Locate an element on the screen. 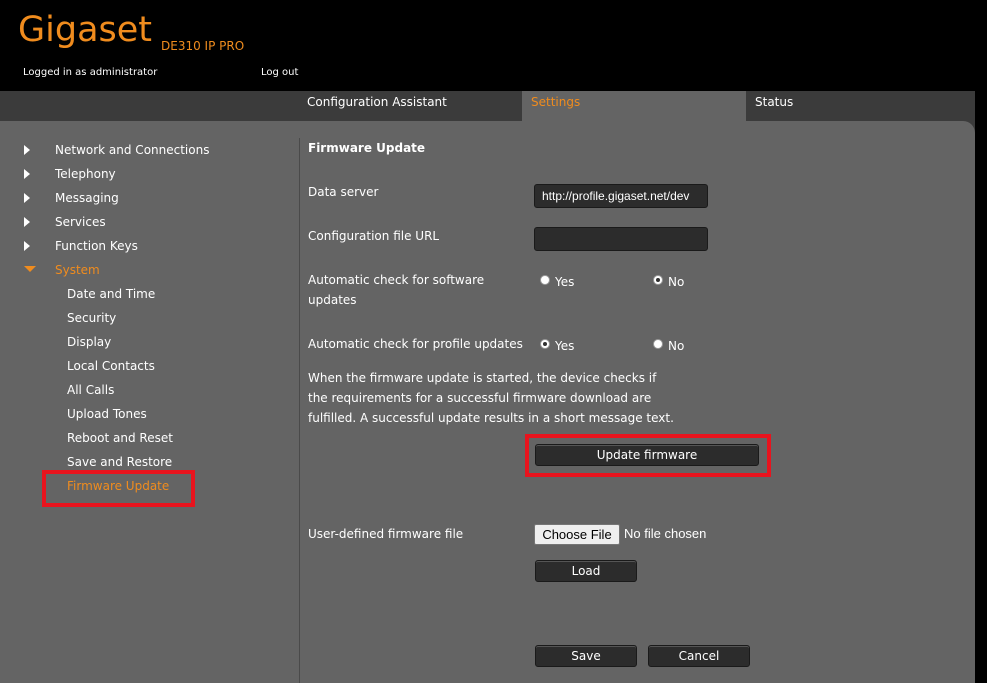 This screenshot has height=683, width=987. auto-sw-check-no-radio is located at coordinates (658, 280).